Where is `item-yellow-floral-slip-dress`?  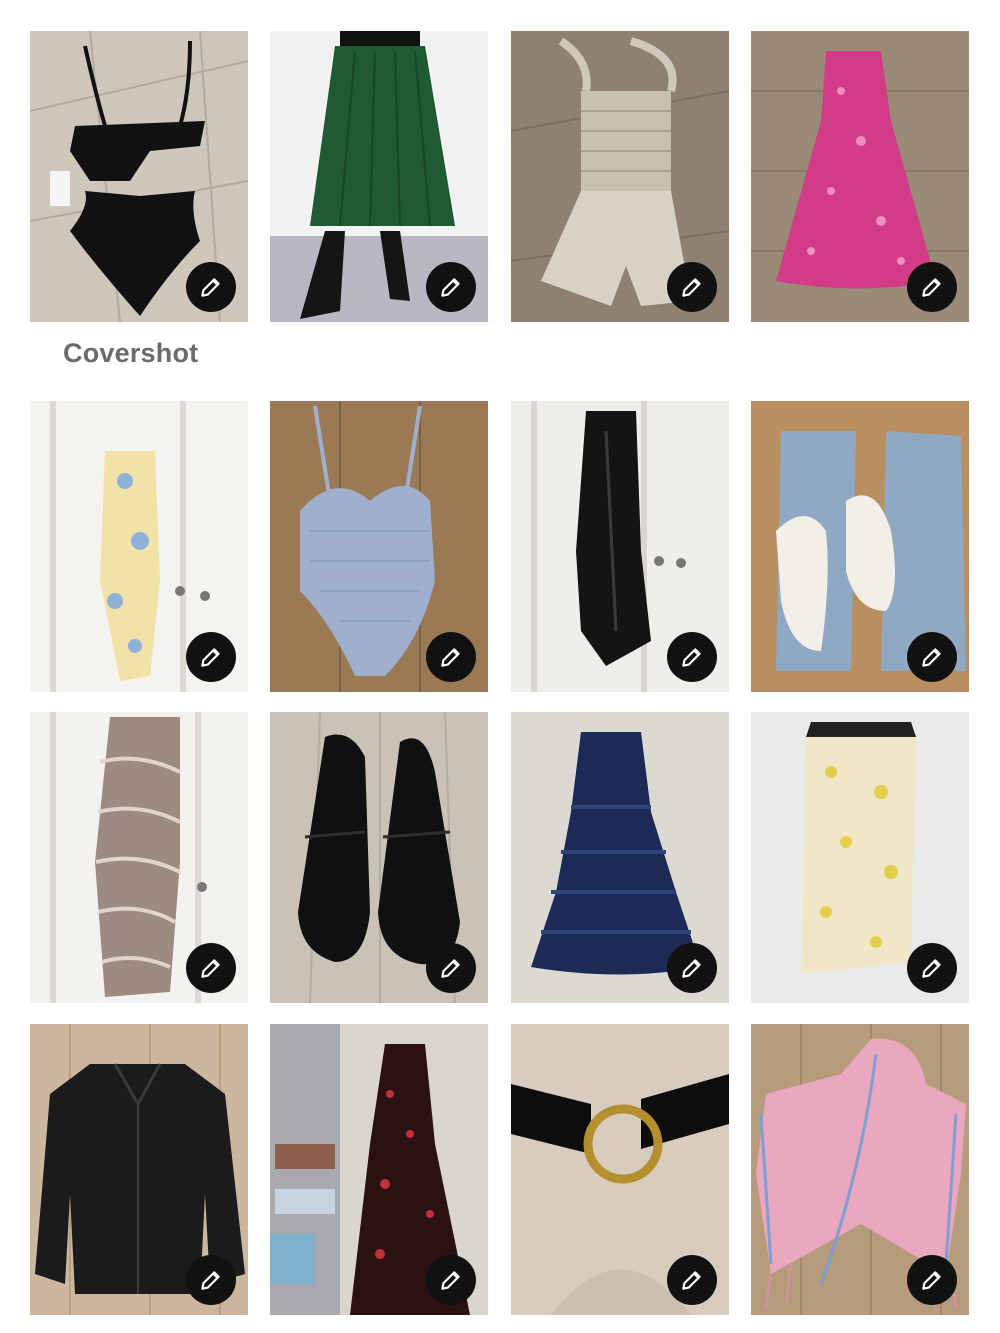
item-yellow-floral-slip-dress is located at coordinates (139, 546).